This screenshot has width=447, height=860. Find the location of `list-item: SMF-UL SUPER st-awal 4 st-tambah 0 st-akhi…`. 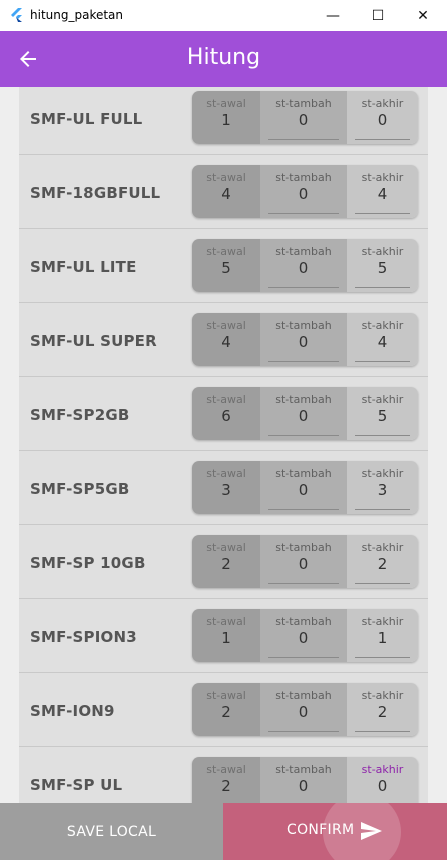

list-item: SMF-UL SUPER st-awal 4 st-tambah 0 st-akhi… is located at coordinates (223, 340).